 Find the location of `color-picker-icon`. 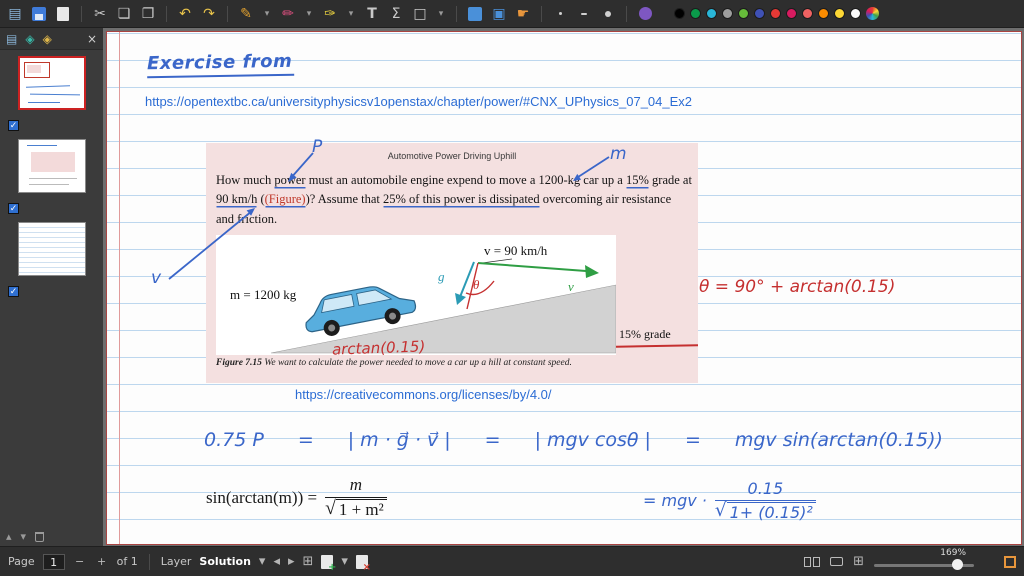

color-picker-icon is located at coordinates (872, 13).